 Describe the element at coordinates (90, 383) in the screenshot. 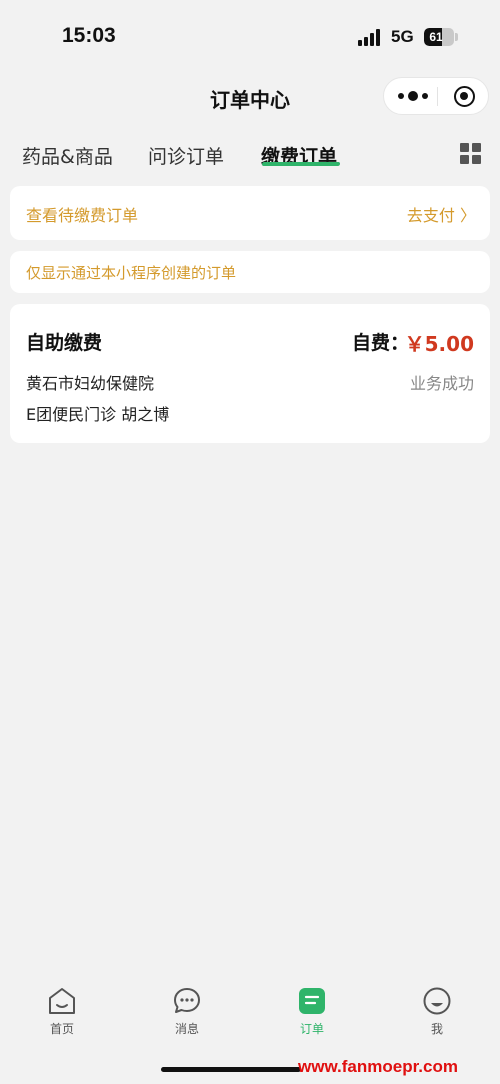

I see `hospital-name: 黄石市妇幼保健院` at that location.